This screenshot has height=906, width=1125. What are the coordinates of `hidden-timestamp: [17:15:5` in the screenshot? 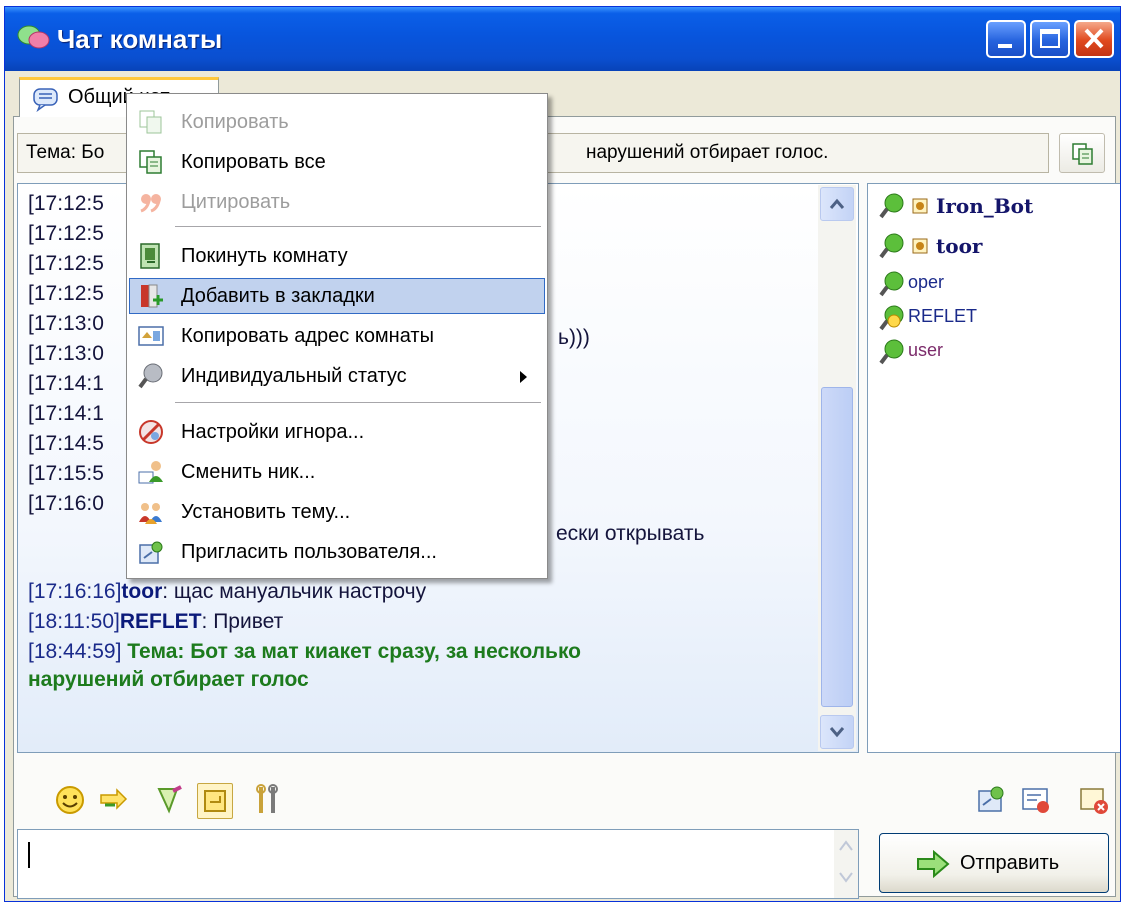 It's located at (66, 473).